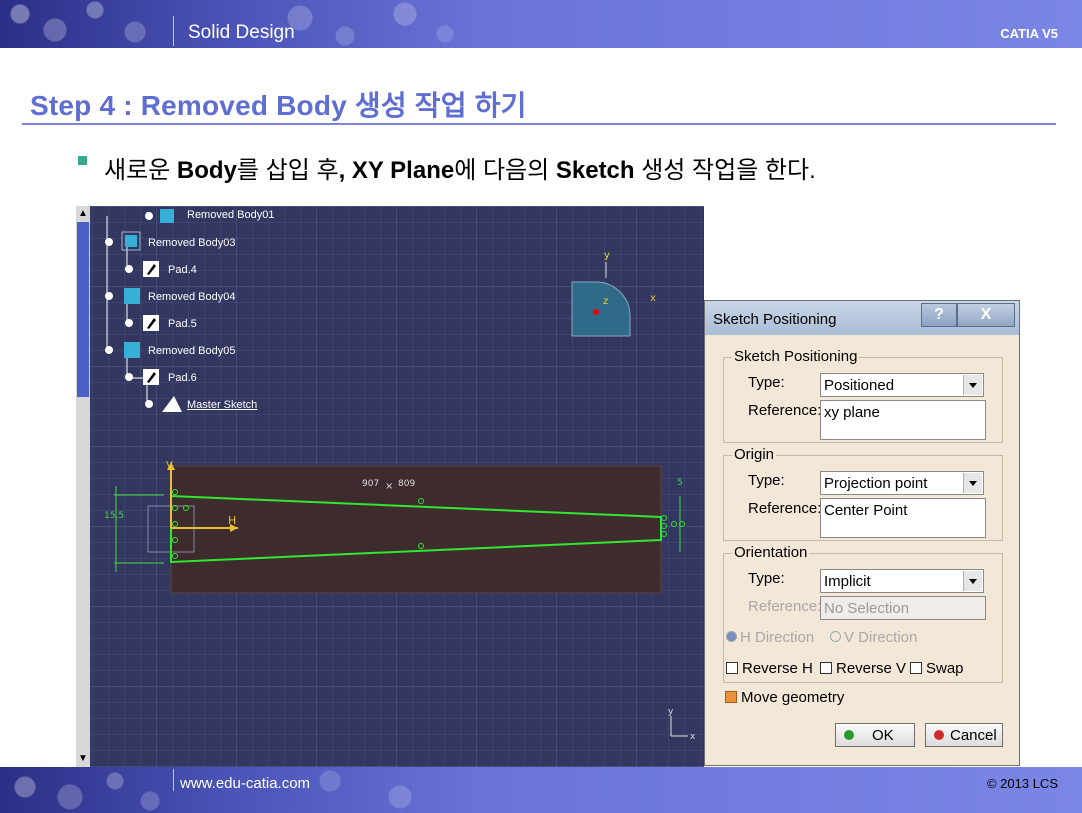 This screenshot has width=1082, height=813. I want to click on reverse-v-checkbox: Reverse V, so click(863, 668).